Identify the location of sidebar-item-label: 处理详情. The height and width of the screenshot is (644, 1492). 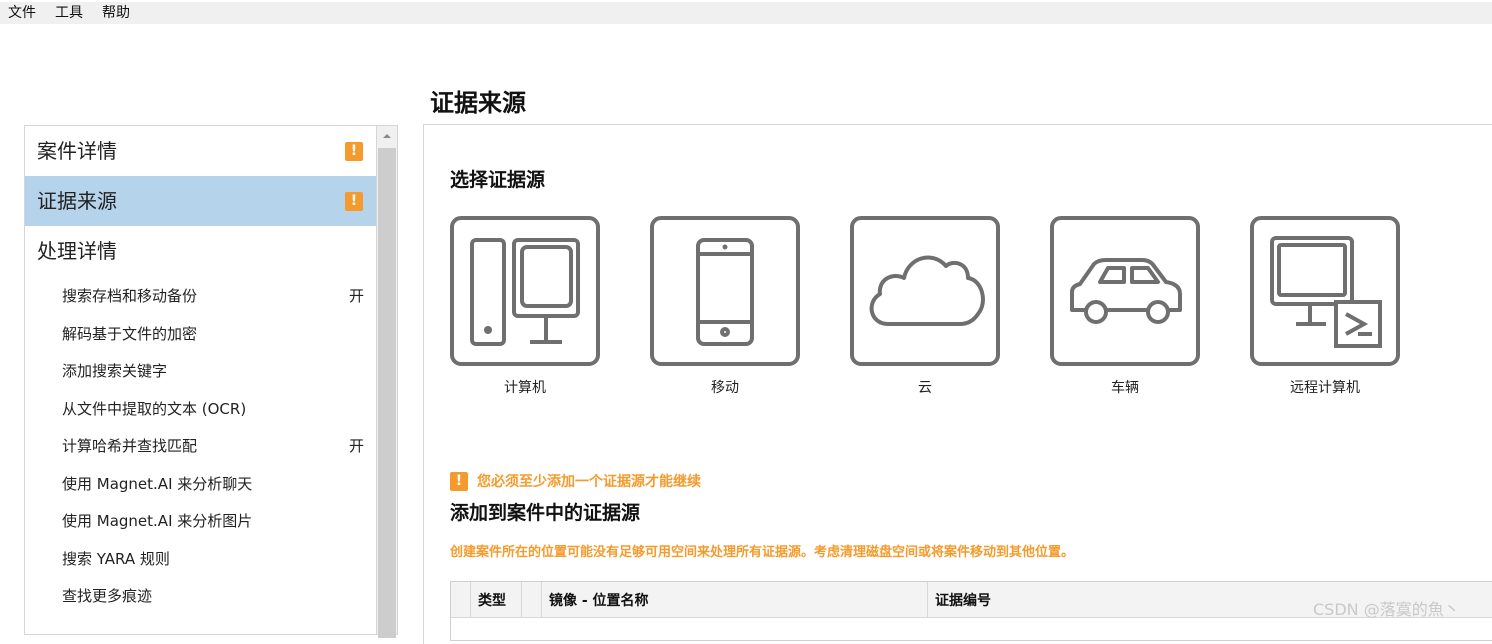
(77, 251).